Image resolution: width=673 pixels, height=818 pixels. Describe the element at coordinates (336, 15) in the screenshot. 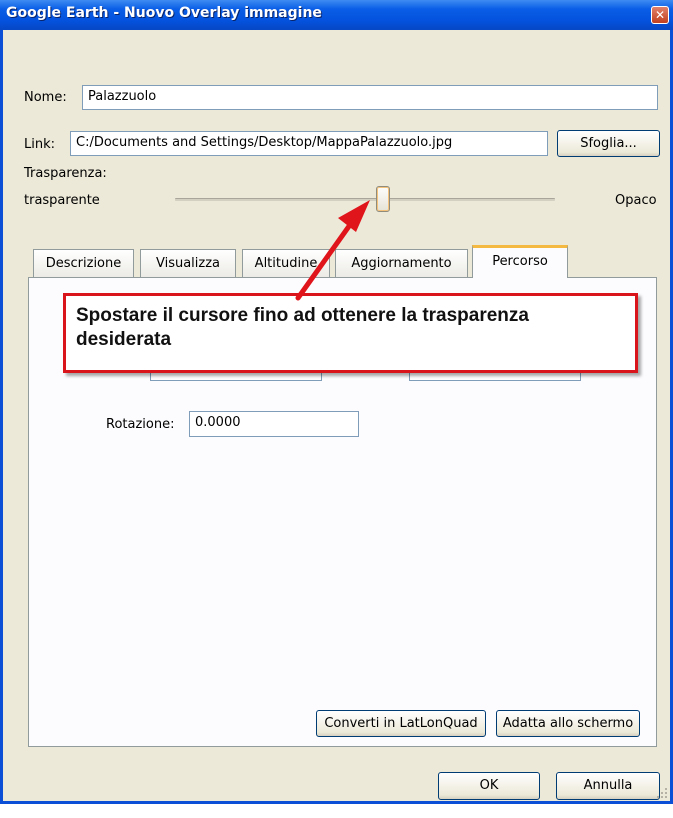

I see `title-bar: Google Earth - Nuovo Overlay immagine ✕` at that location.